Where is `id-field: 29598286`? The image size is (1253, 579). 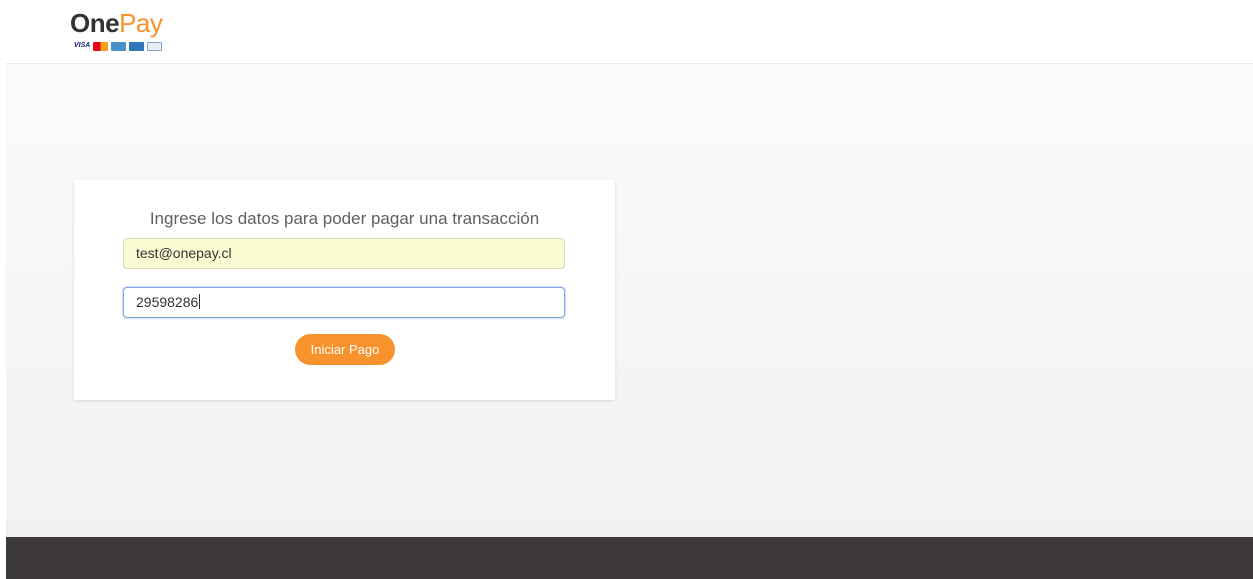 id-field: 29598286 is located at coordinates (344, 302).